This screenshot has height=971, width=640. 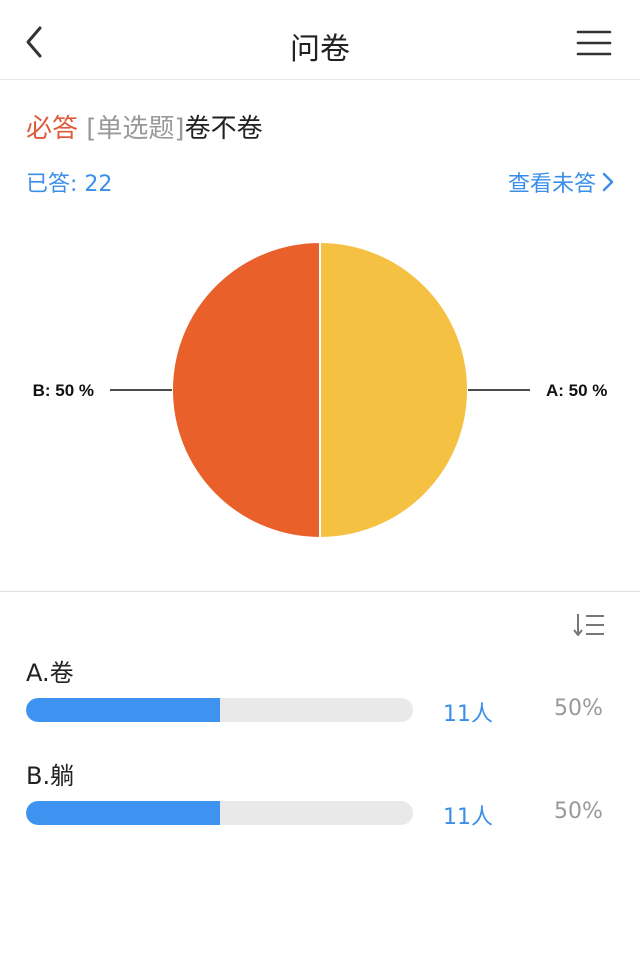 I want to click on menu-button, so click(x=594, y=42).